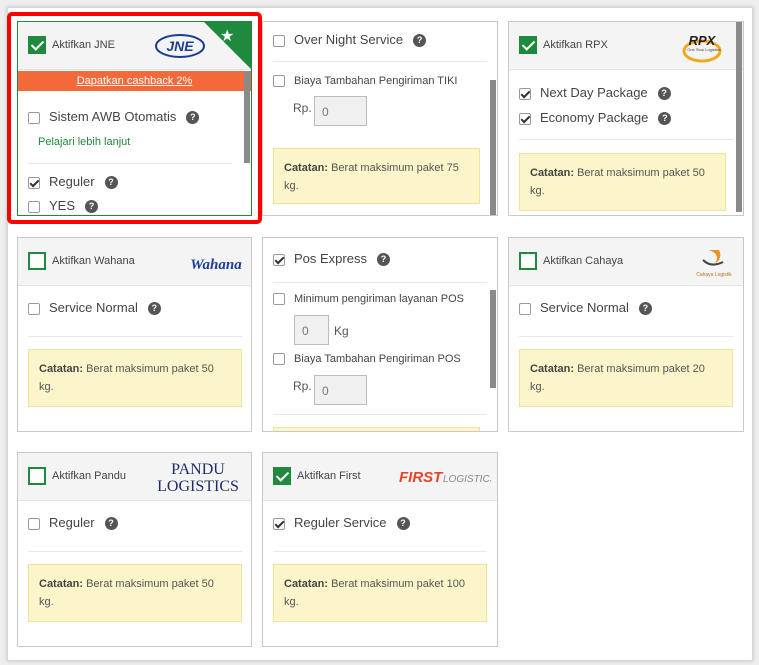 Image resolution: width=759 pixels, height=665 pixels. Describe the element at coordinates (37, 476) in the screenshot. I see `pandu-enable-checkbox` at that location.